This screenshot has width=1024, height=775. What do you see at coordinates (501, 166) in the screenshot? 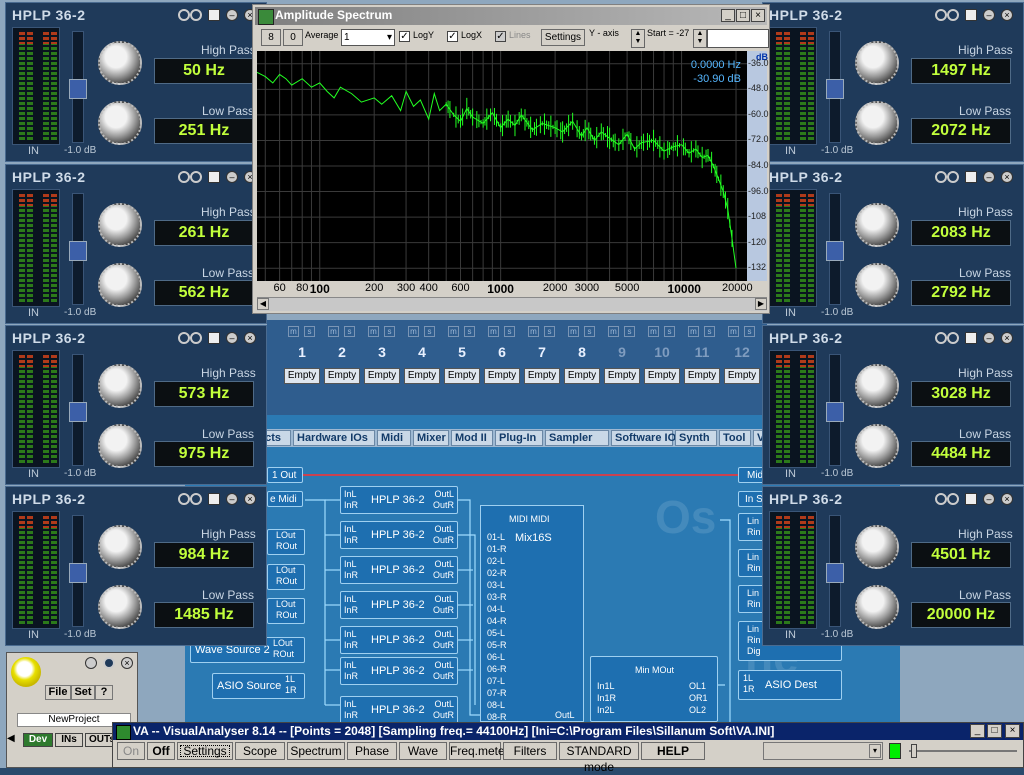
I see `spectrum-plot: 0.0000 Hz -30.90 dB` at bounding box center [501, 166].